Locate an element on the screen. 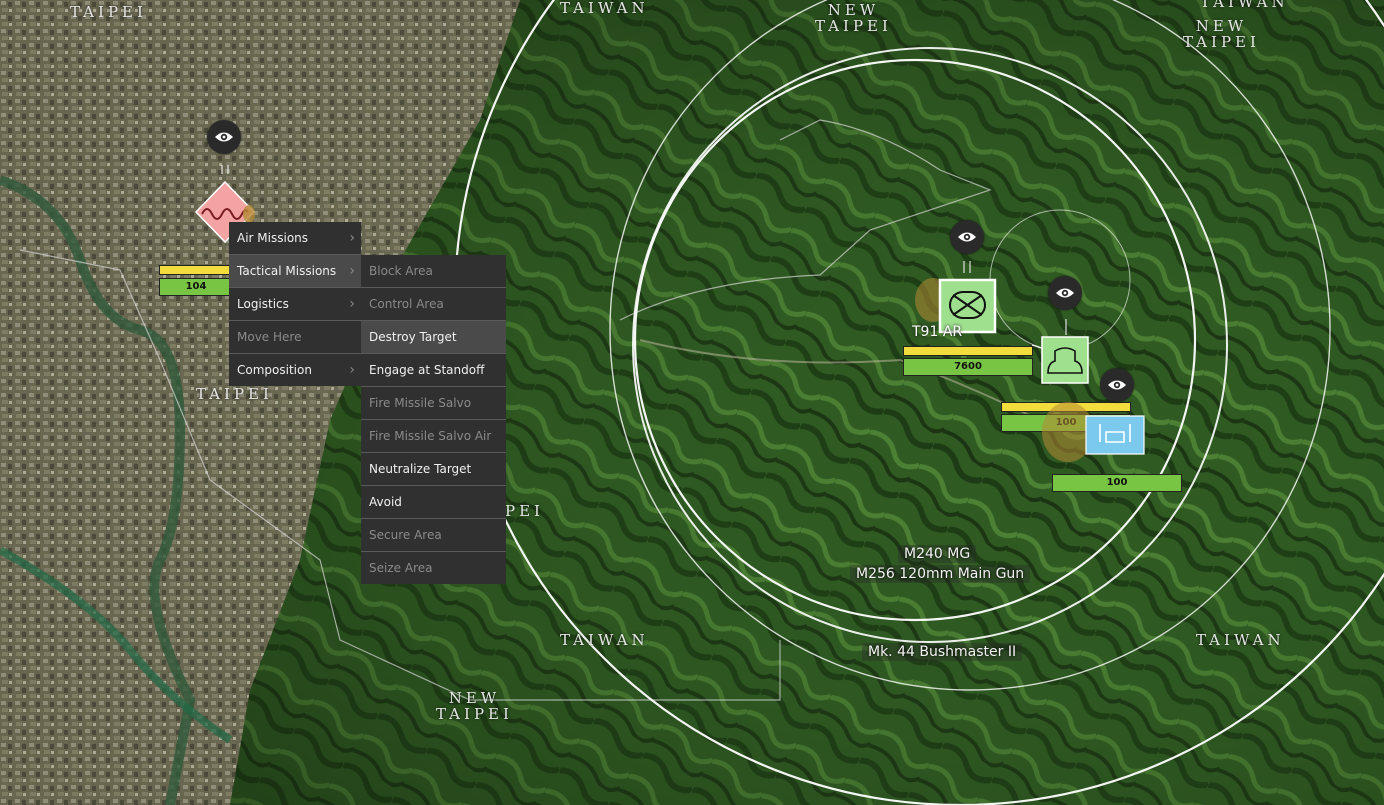  submenu-item-destroy-target: Destroy Target is located at coordinates (433, 337).